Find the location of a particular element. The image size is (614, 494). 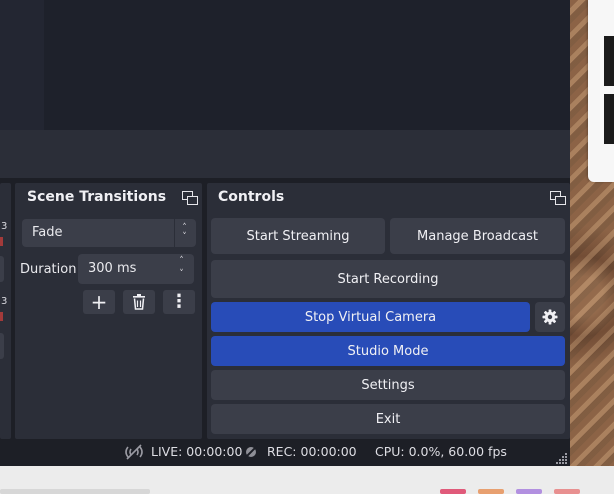

spin-up-icon: ˄ is located at coordinates (181, 261).